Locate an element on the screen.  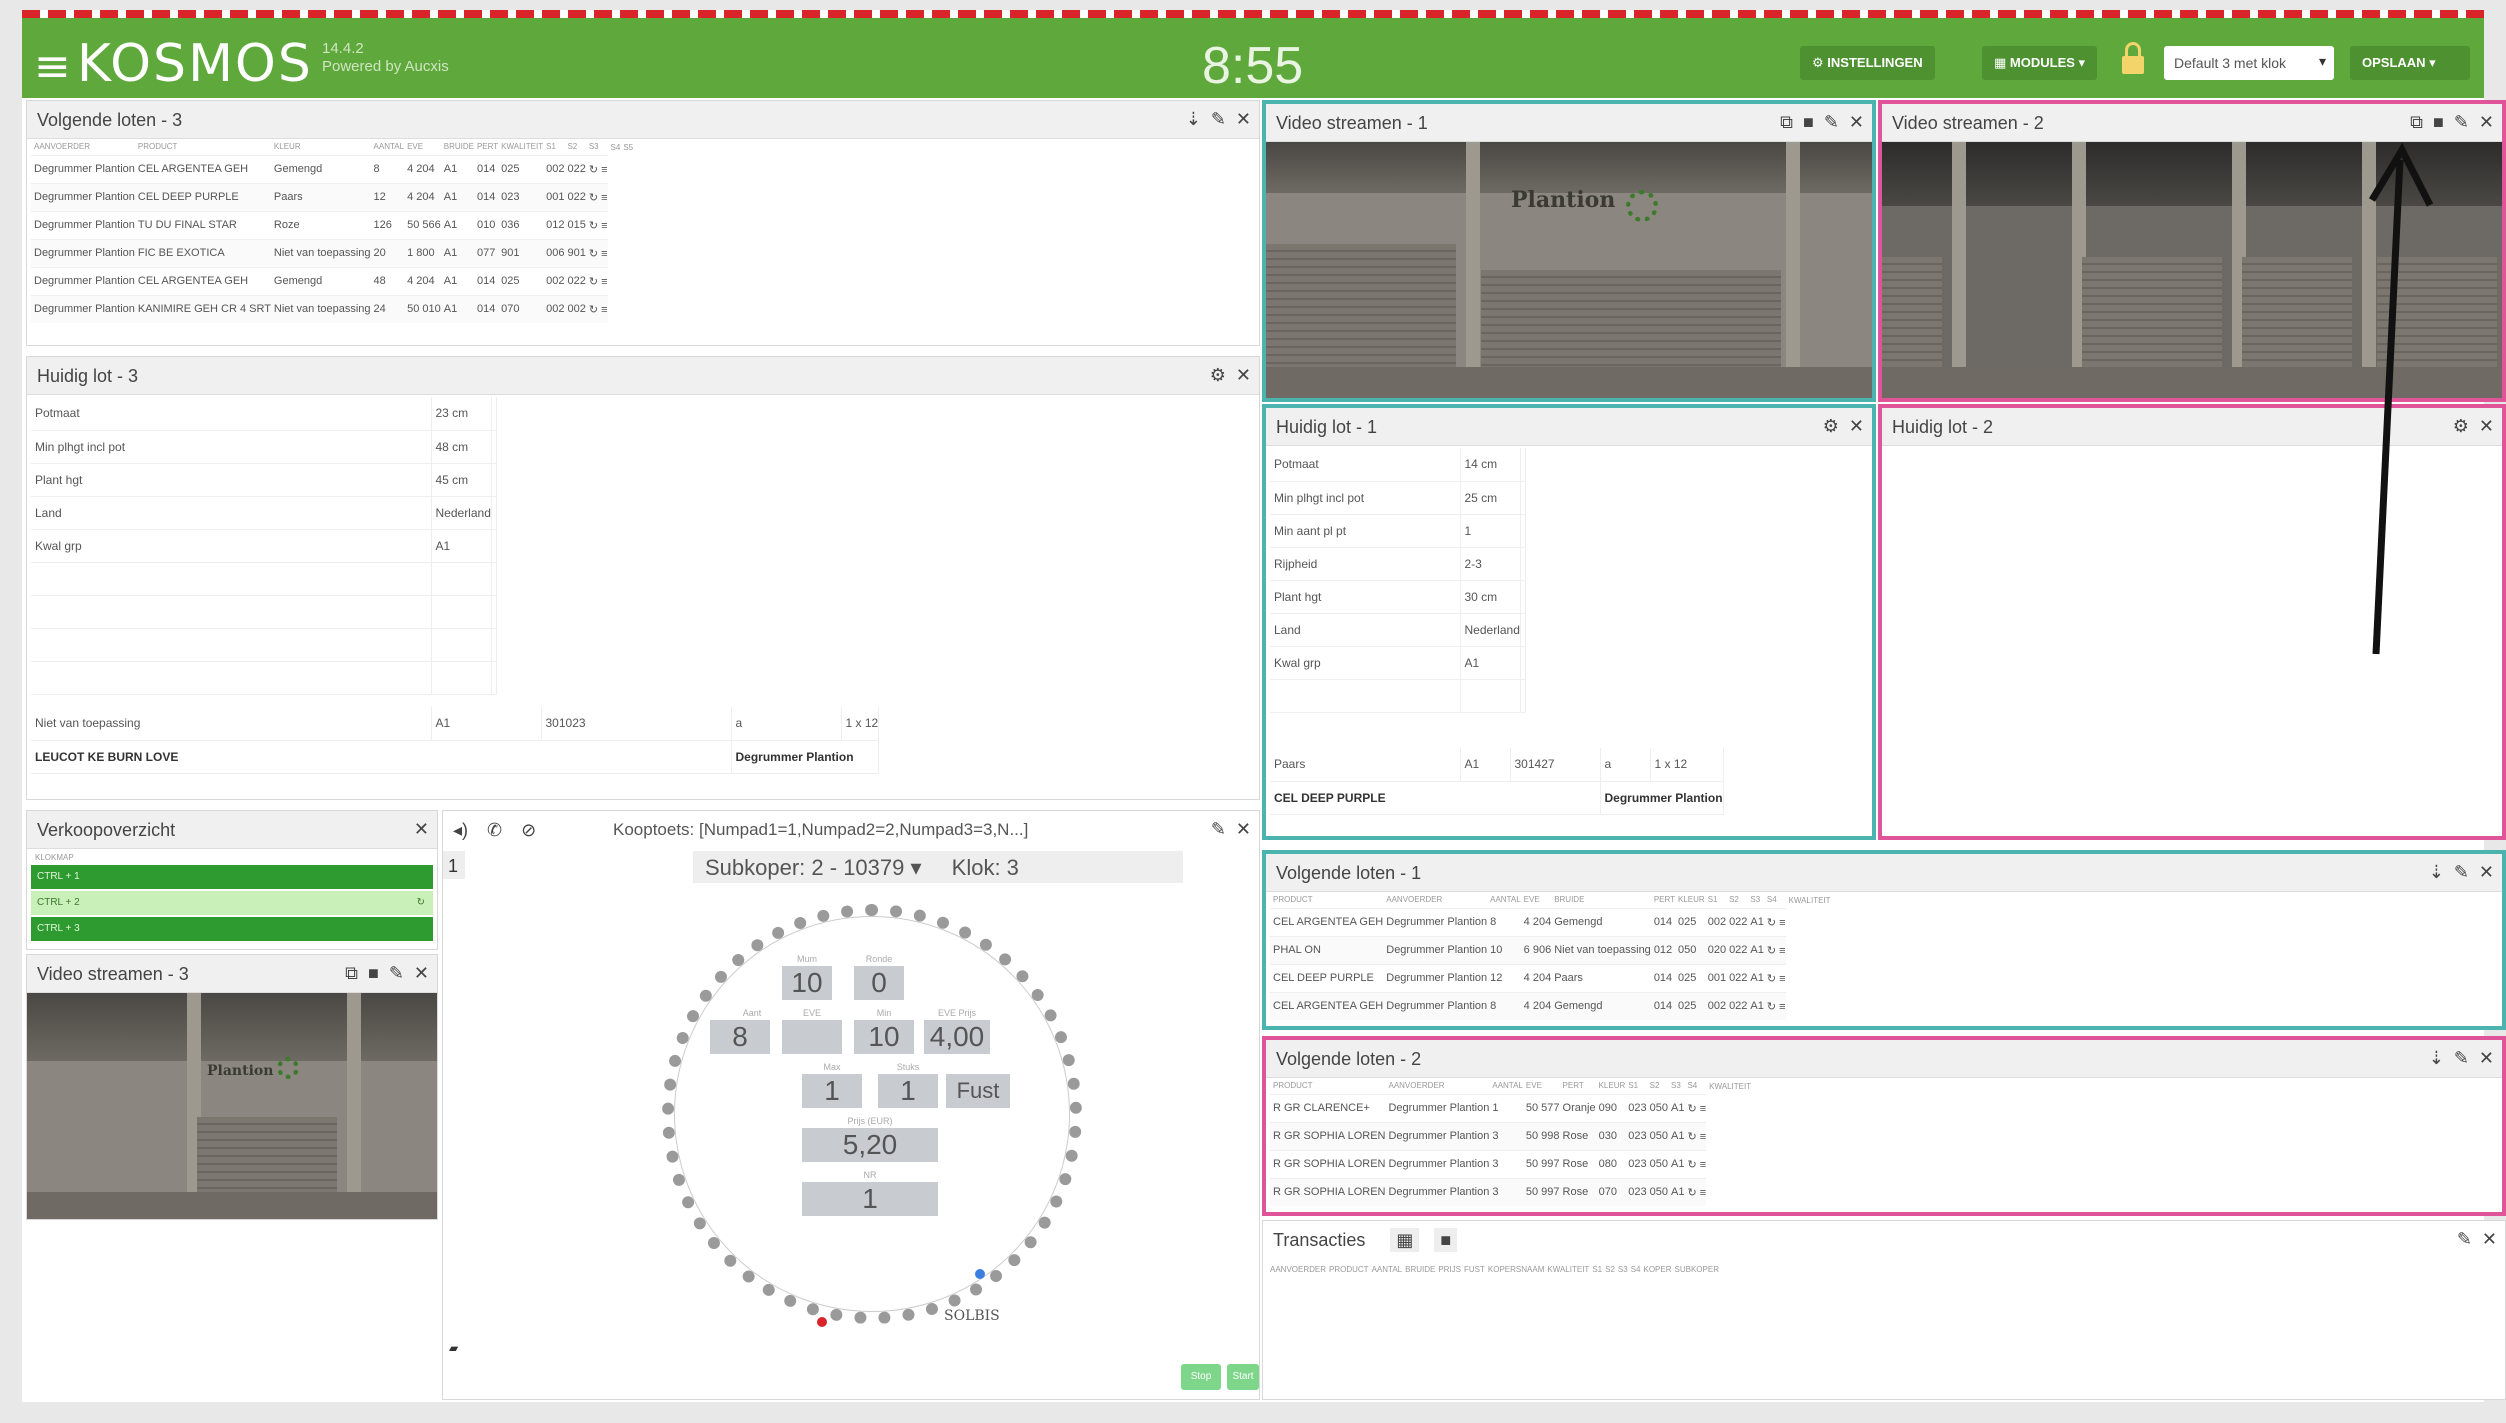
modules-button: ▦ MODULES ▾ is located at coordinates (2040, 63).